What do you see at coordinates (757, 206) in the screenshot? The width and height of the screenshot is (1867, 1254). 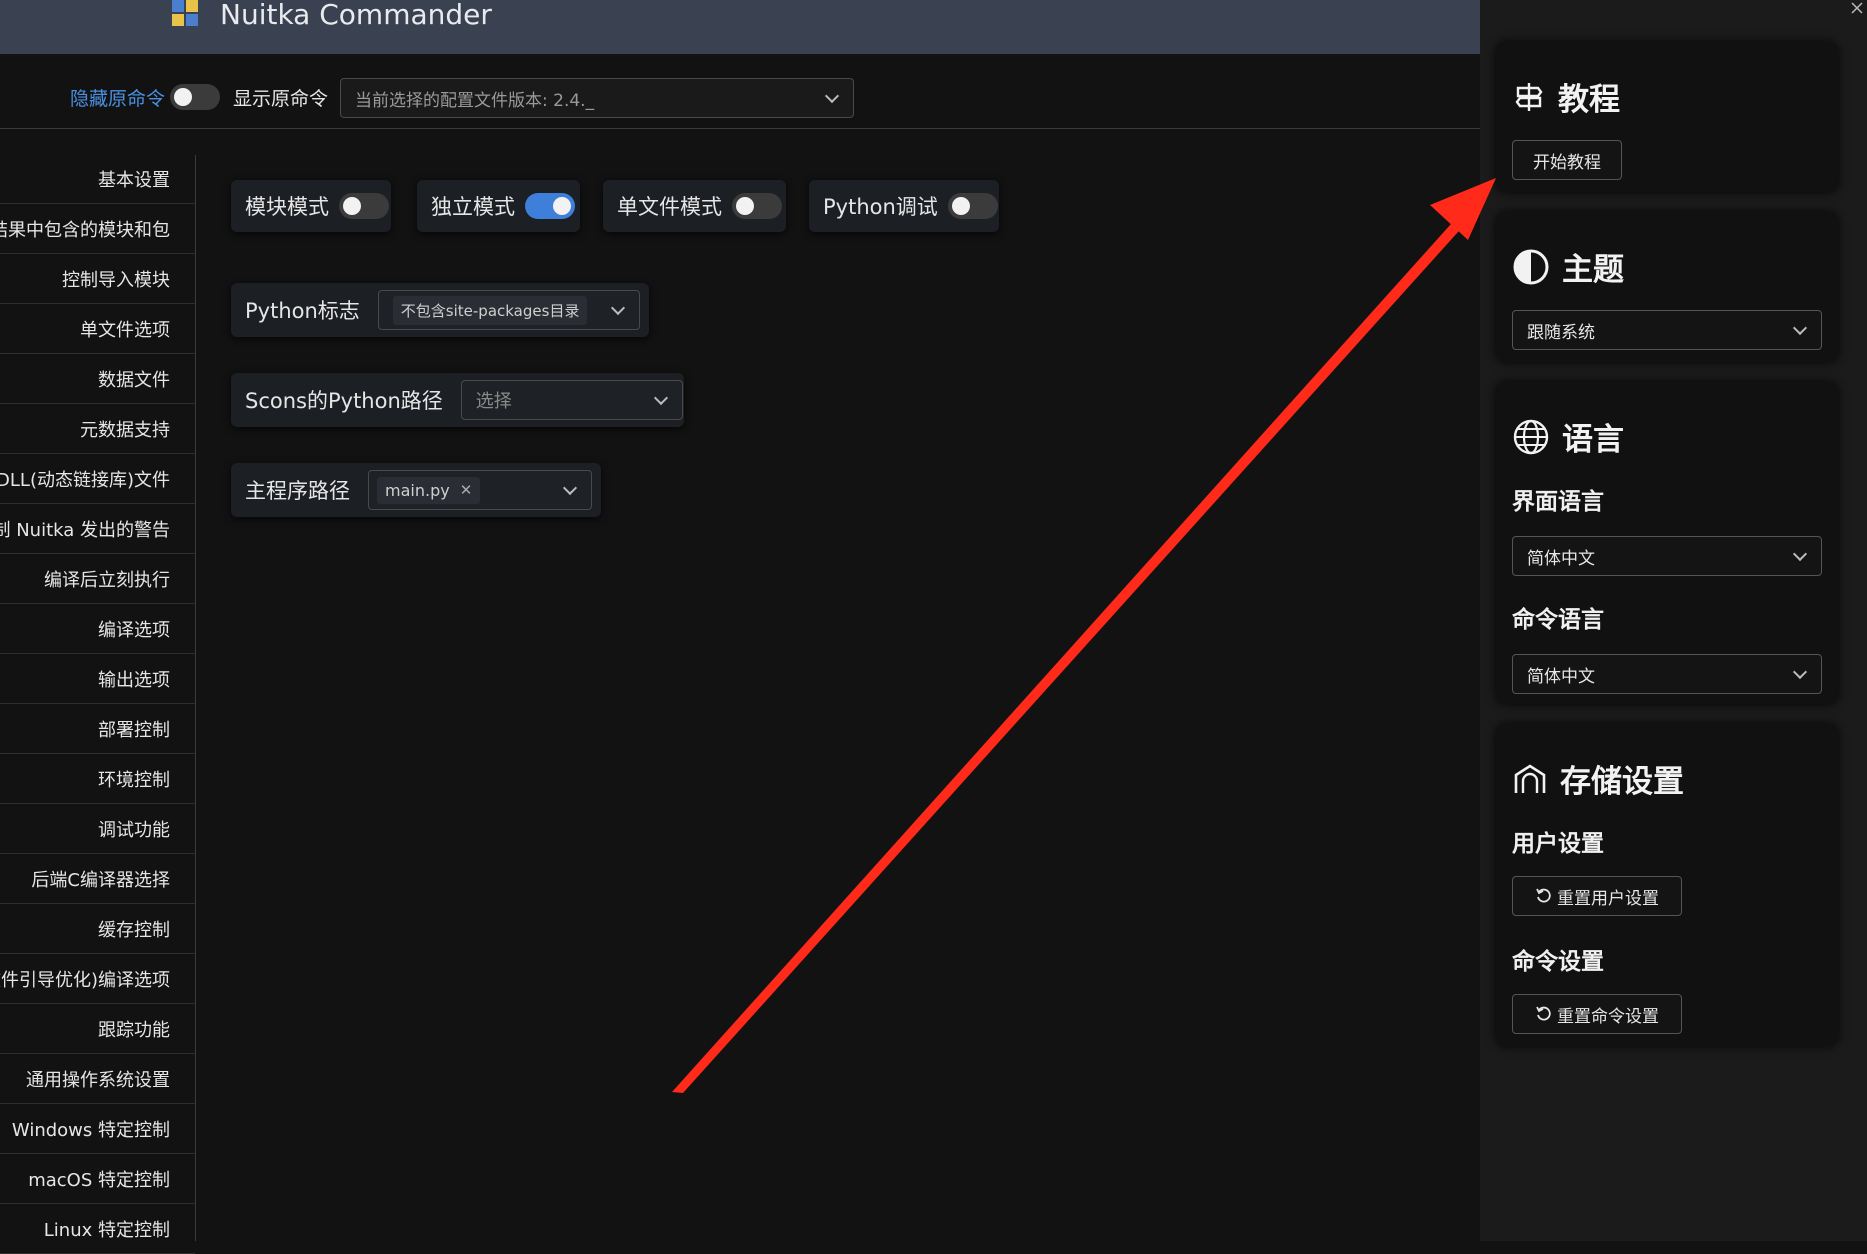 I see `onefile-mode-toggle` at bounding box center [757, 206].